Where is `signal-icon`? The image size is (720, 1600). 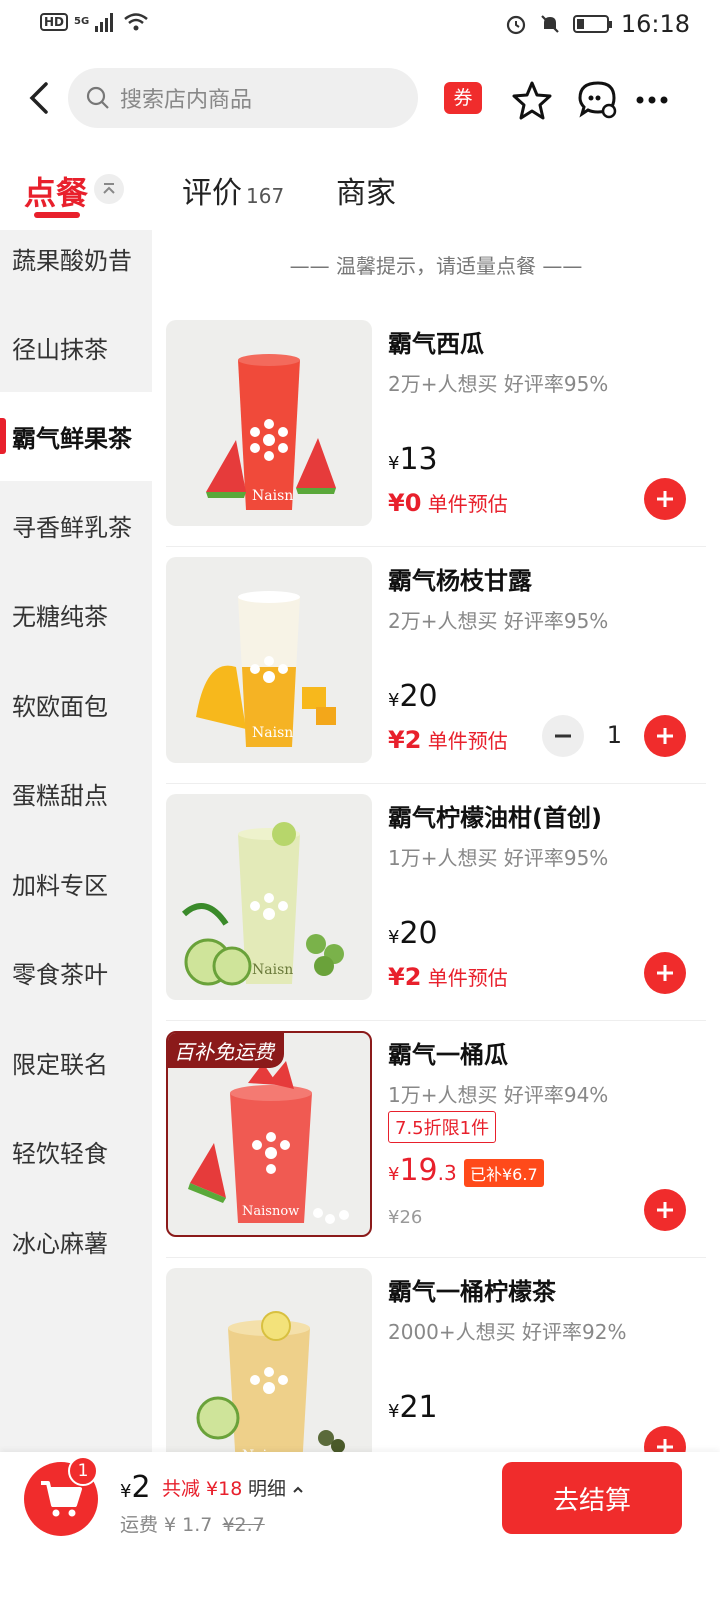 signal-icon is located at coordinates (104, 22).